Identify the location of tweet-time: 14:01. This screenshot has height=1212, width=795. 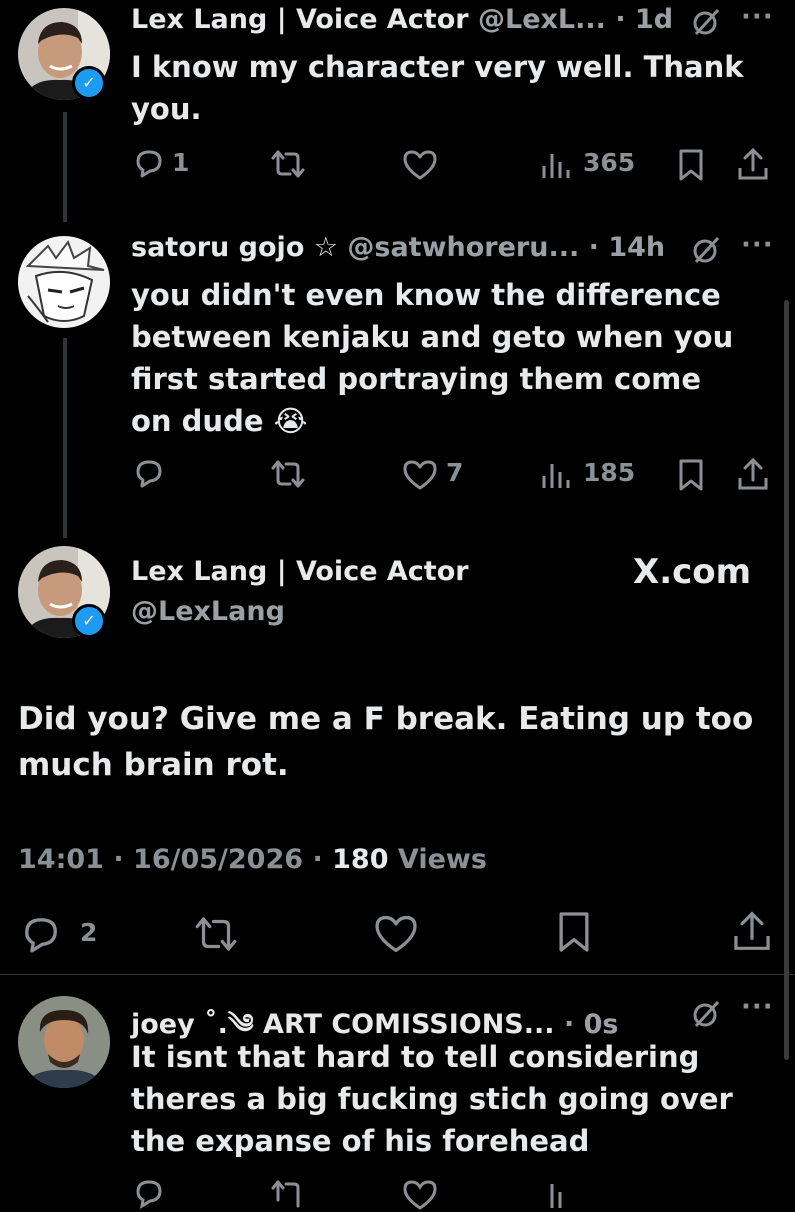
(61, 859).